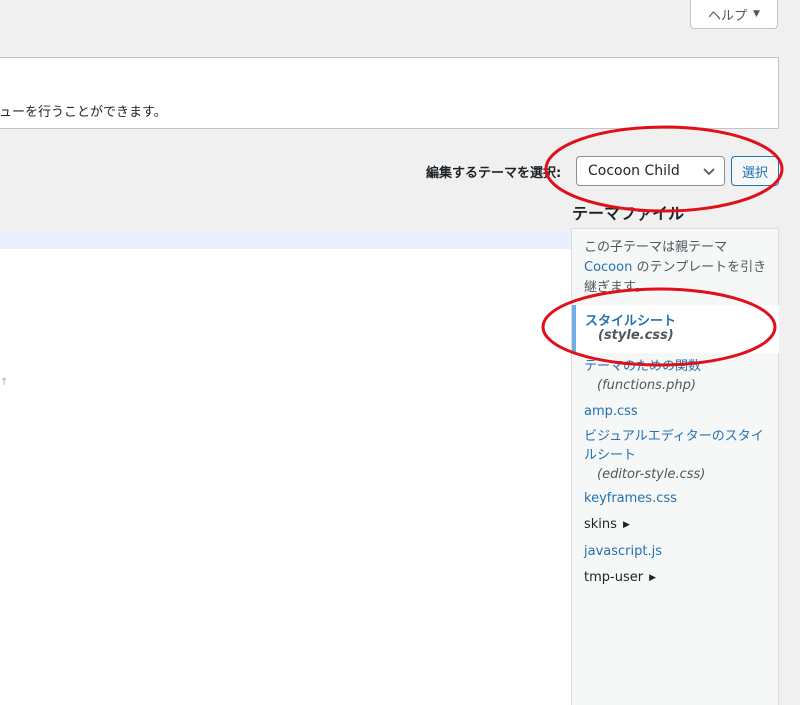 This screenshot has width=800, height=705. Describe the element at coordinates (656, 247) in the screenshot. I see `description-text-start: この子テーマは親テーマ` at that location.